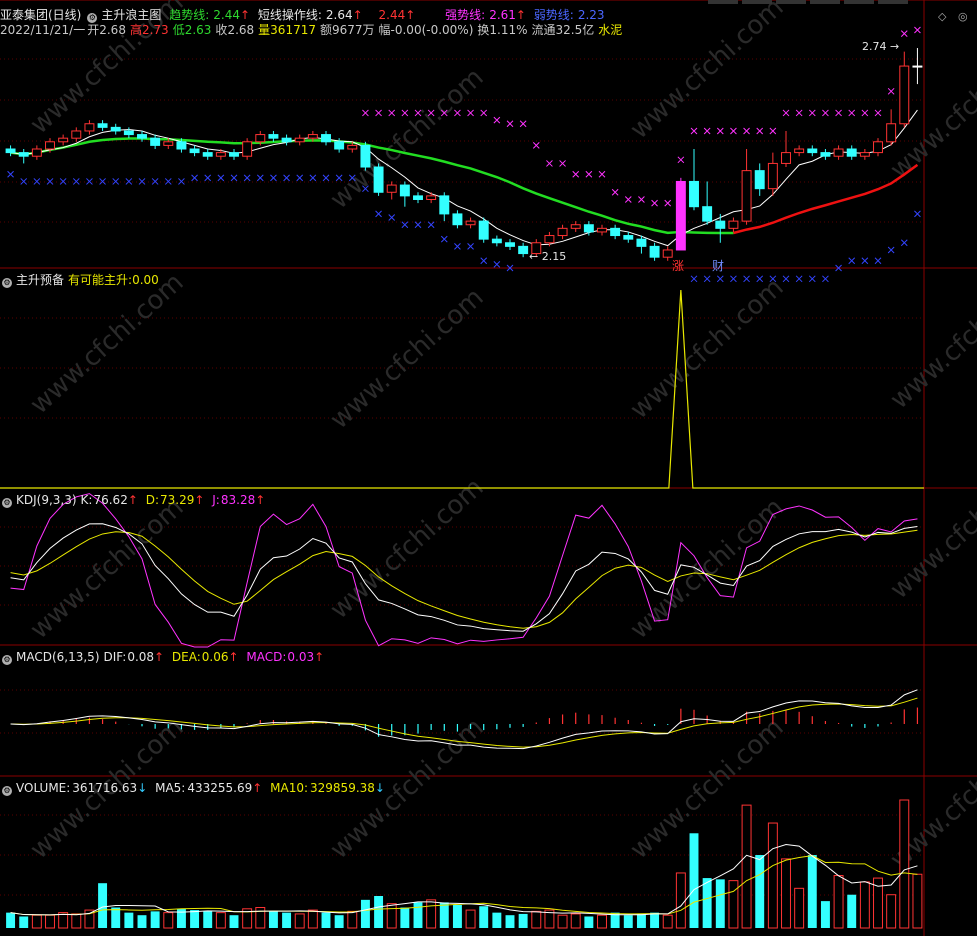  What do you see at coordinates (264, 30) in the screenshot?
I see `volume-label: 量` at bounding box center [264, 30].